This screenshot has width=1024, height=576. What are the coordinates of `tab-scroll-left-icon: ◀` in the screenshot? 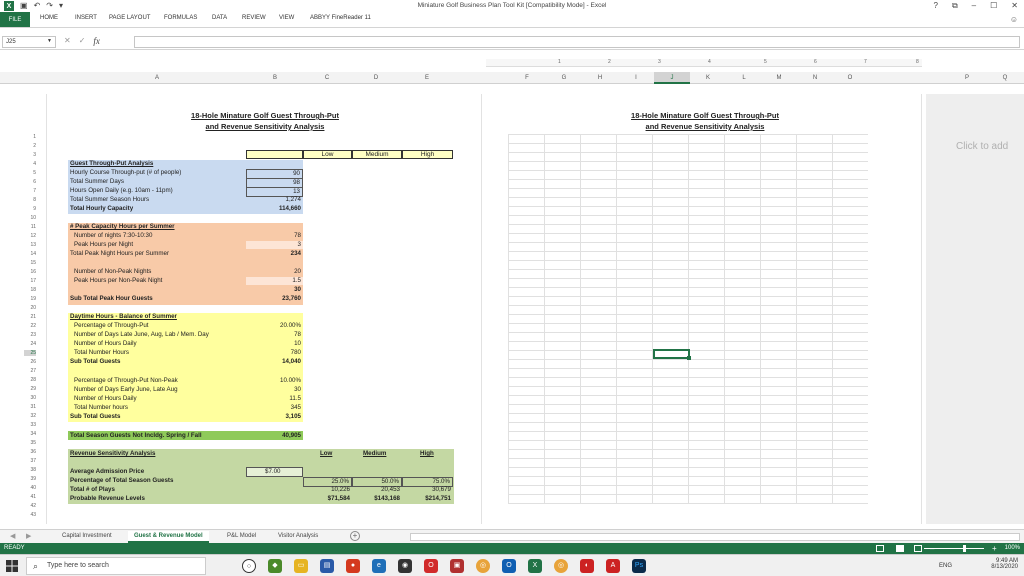 It's located at (12, 536).